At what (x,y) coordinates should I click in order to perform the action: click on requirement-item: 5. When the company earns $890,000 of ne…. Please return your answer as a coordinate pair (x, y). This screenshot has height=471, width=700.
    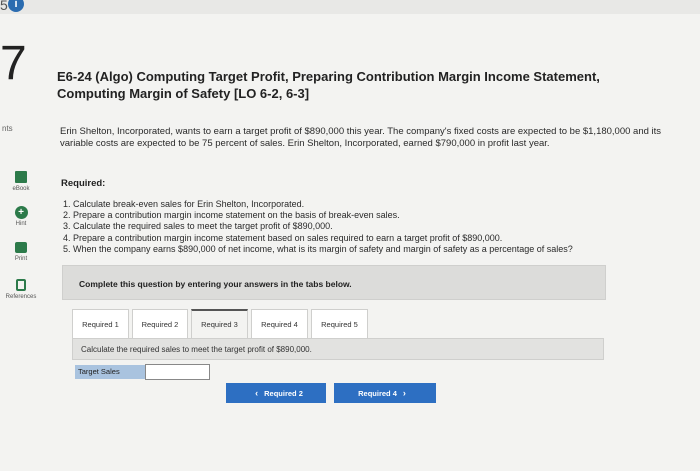
    Looking at the image, I should click on (318, 248).